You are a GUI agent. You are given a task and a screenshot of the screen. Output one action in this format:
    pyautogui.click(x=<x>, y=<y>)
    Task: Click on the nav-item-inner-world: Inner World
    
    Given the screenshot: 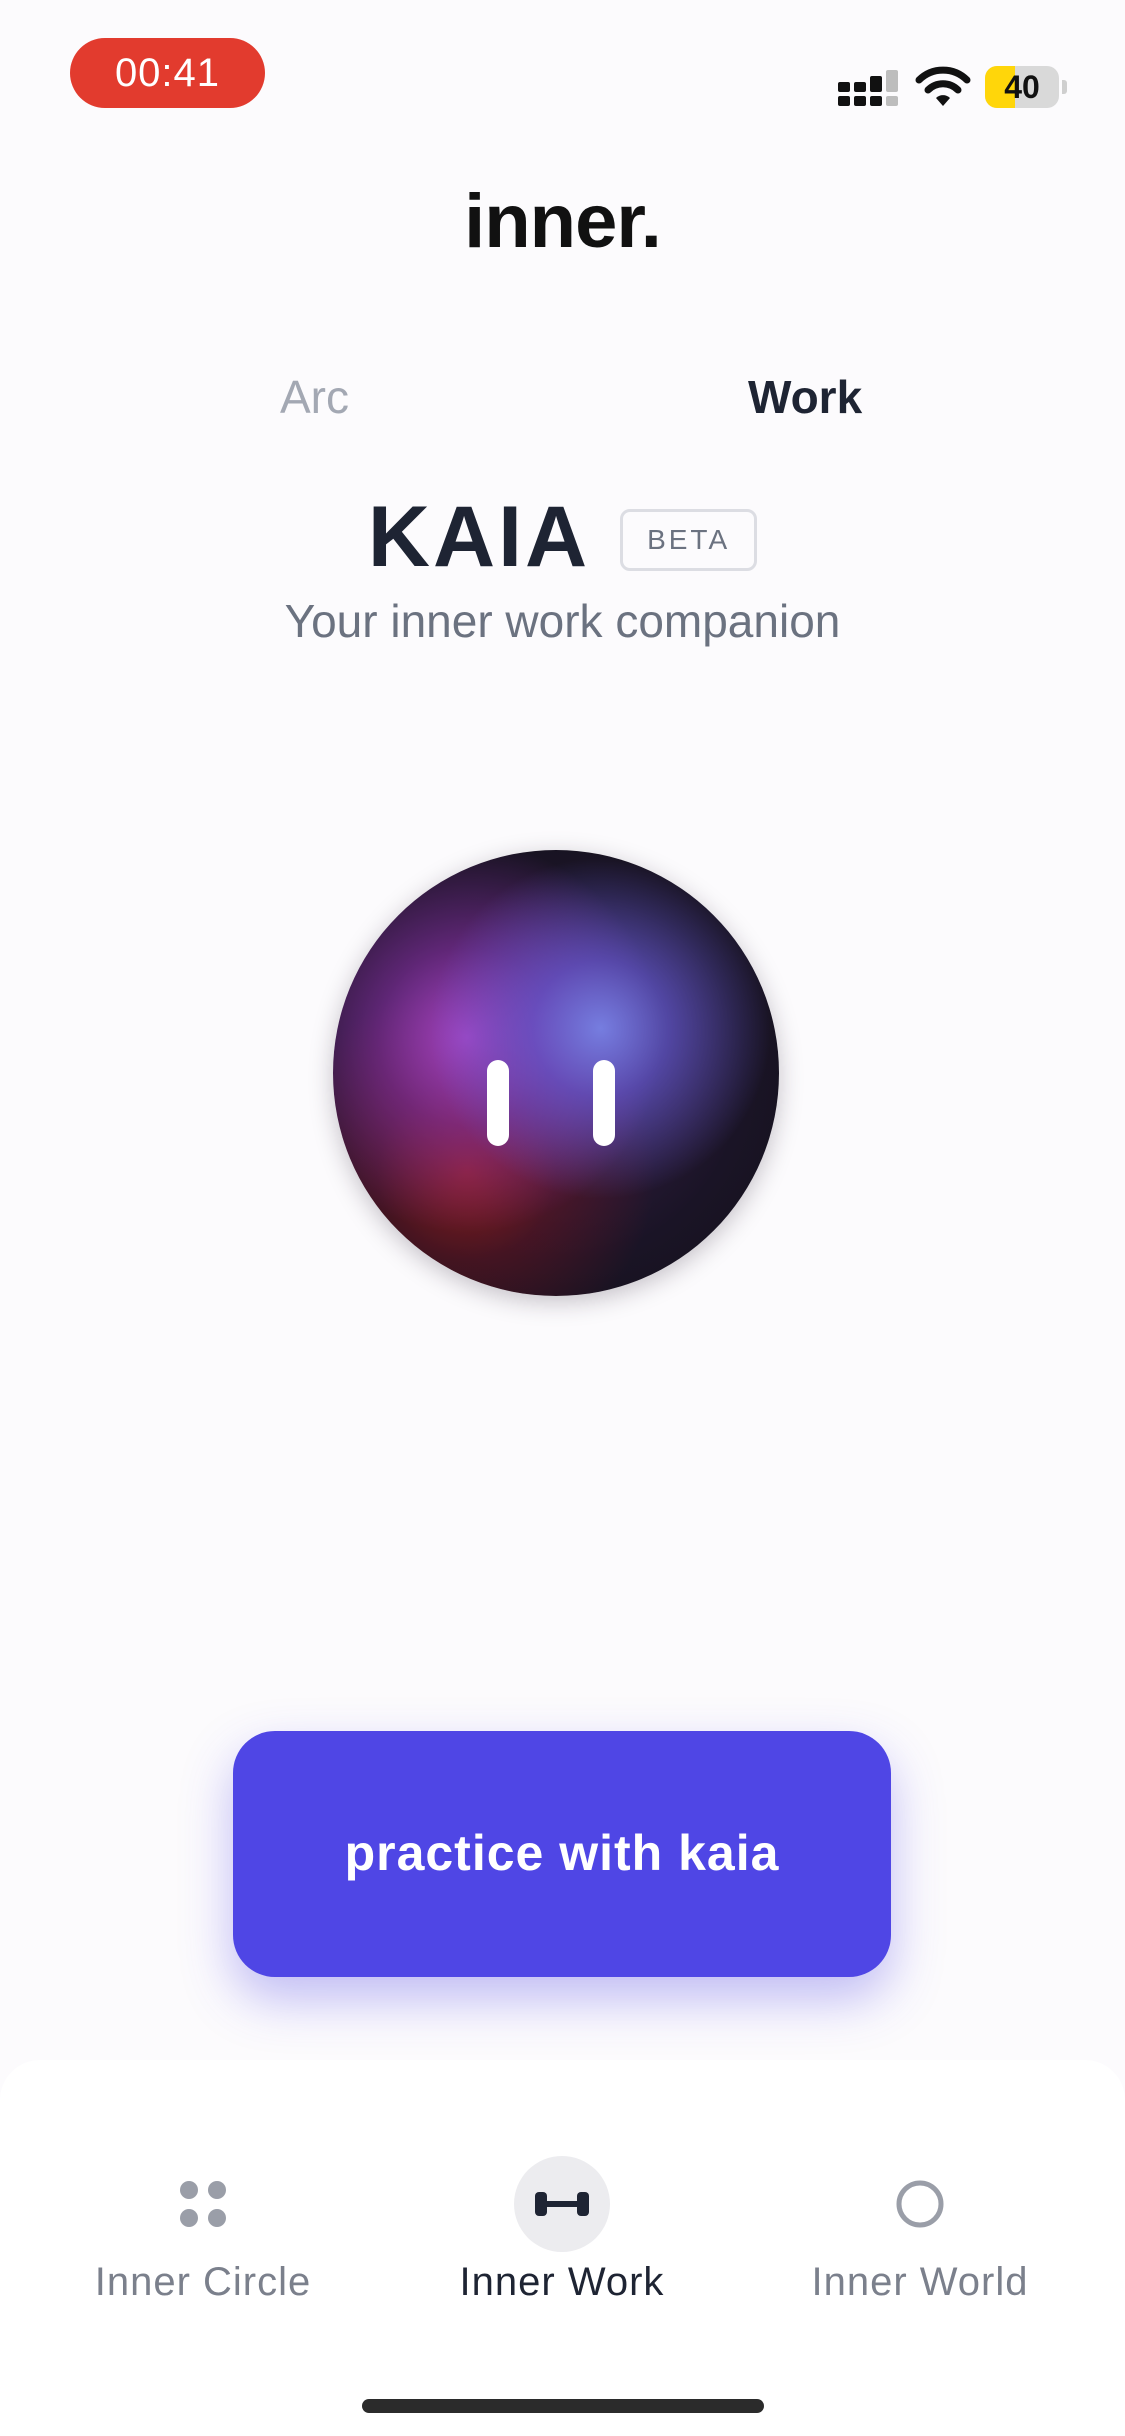 What is the action you would take?
    pyautogui.click(x=920, y=2230)
    